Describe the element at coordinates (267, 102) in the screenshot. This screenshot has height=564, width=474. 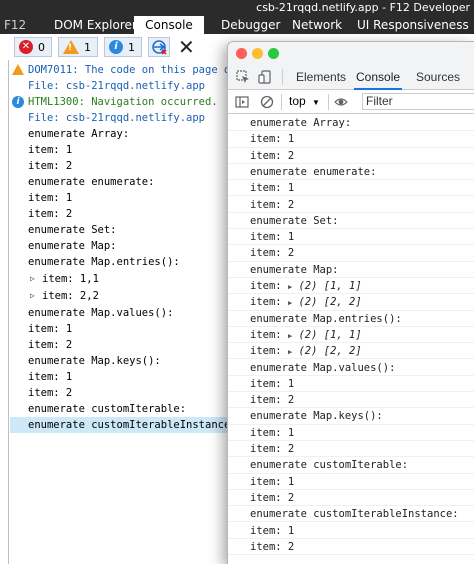
I see `clear-console-icon` at that location.